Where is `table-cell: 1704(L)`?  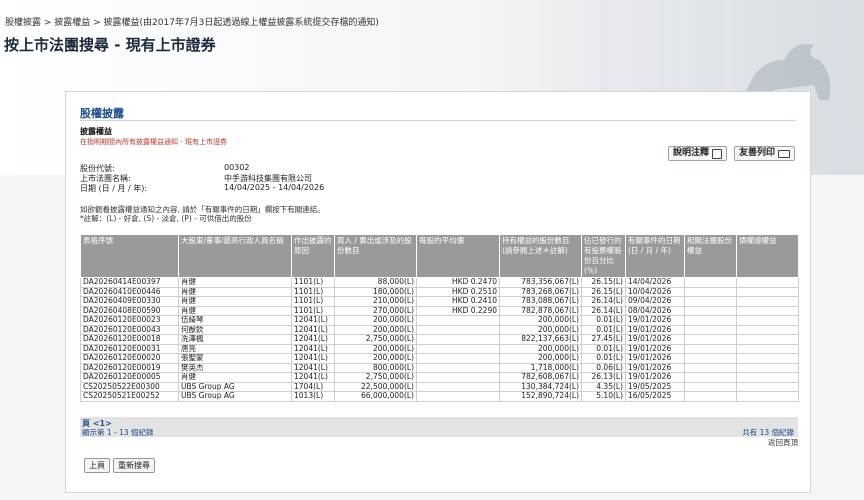 table-cell: 1704(L) is located at coordinates (313, 386).